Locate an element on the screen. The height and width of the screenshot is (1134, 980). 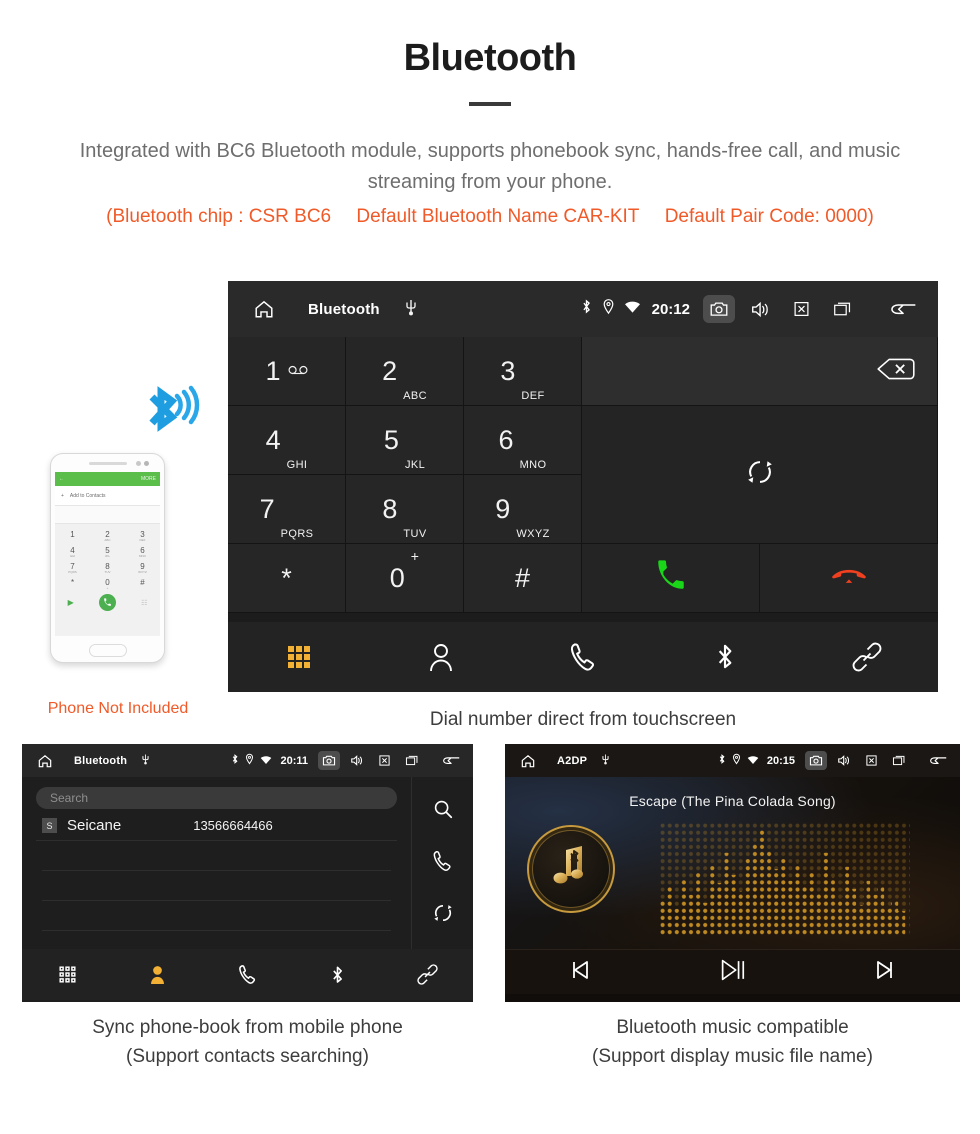
dial-key-4: 4 GHI is located at coordinates (287, 440).